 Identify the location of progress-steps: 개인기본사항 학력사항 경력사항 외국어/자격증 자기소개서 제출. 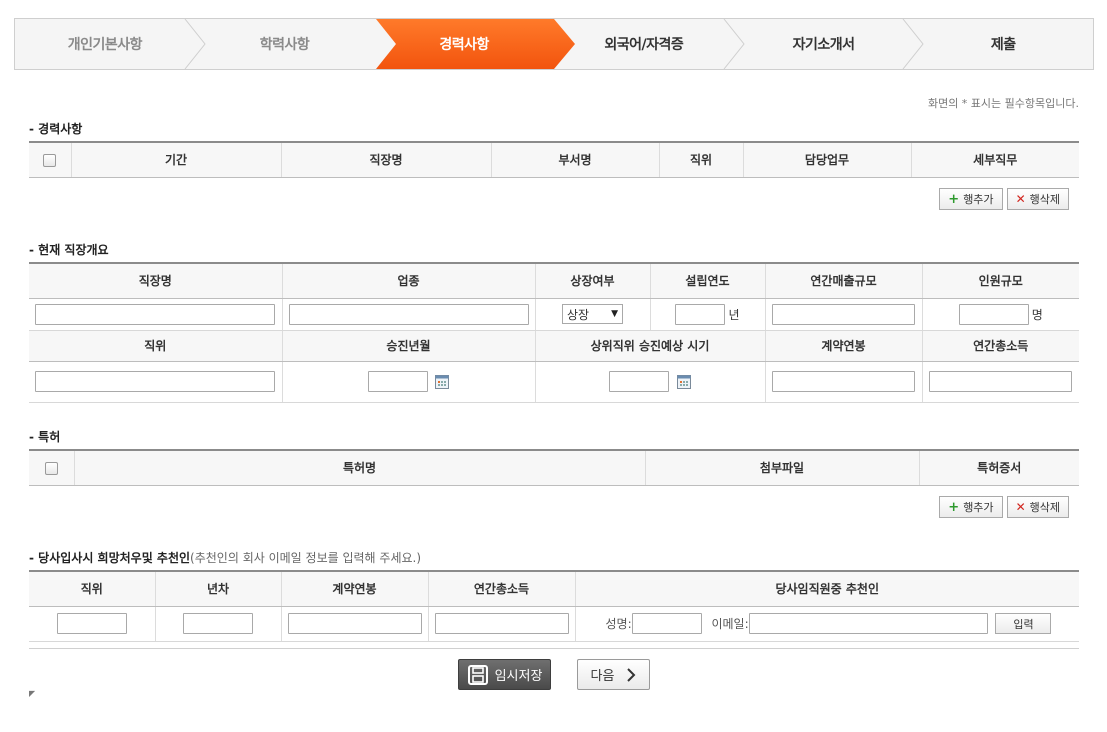
(554, 44).